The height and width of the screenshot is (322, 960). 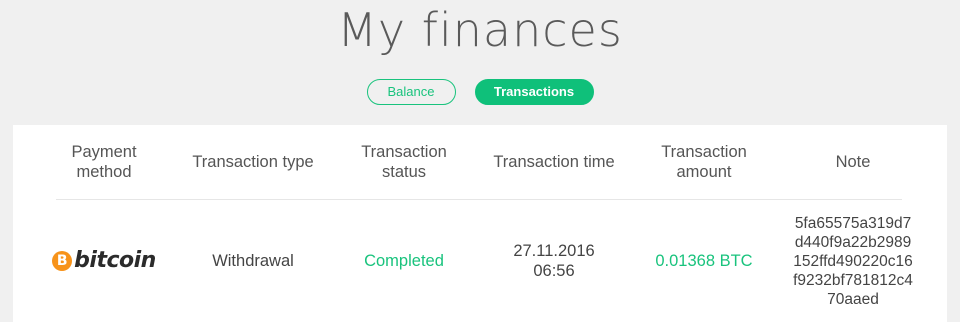 What do you see at coordinates (853, 162) in the screenshot?
I see `header-note: Note` at bounding box center [853, 162].